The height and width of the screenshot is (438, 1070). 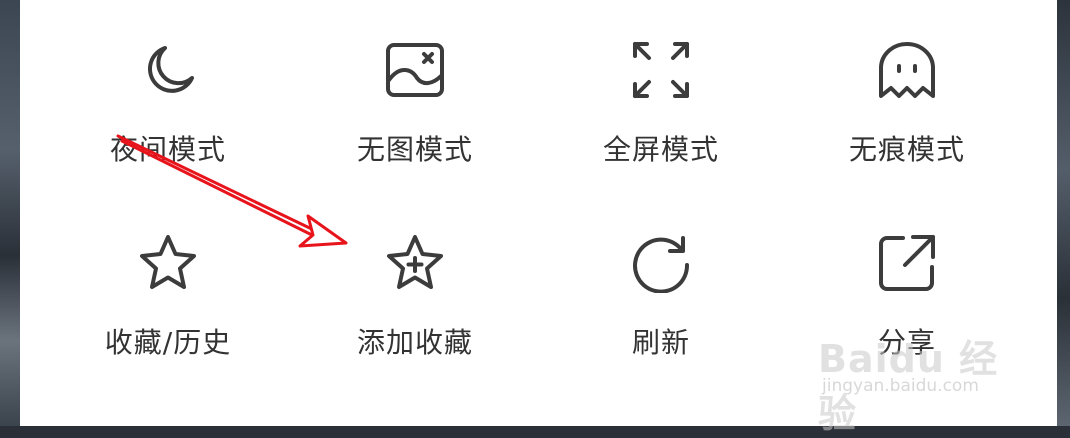 I want to click on menu-item-label: 添加收藏, so click(x=414, y=342).